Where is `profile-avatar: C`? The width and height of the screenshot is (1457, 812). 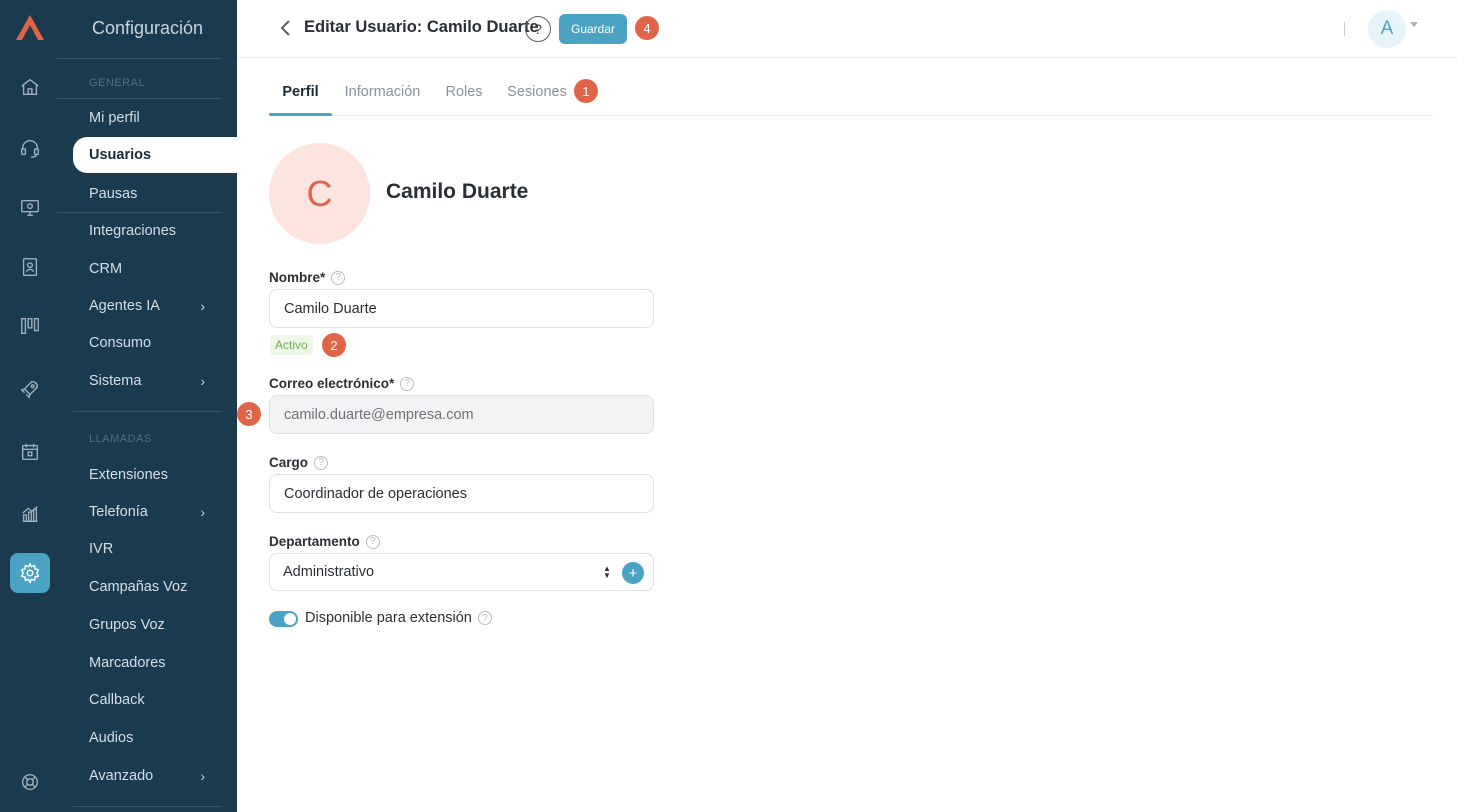 profile-avatar: C is located at coordinates (319, 193).